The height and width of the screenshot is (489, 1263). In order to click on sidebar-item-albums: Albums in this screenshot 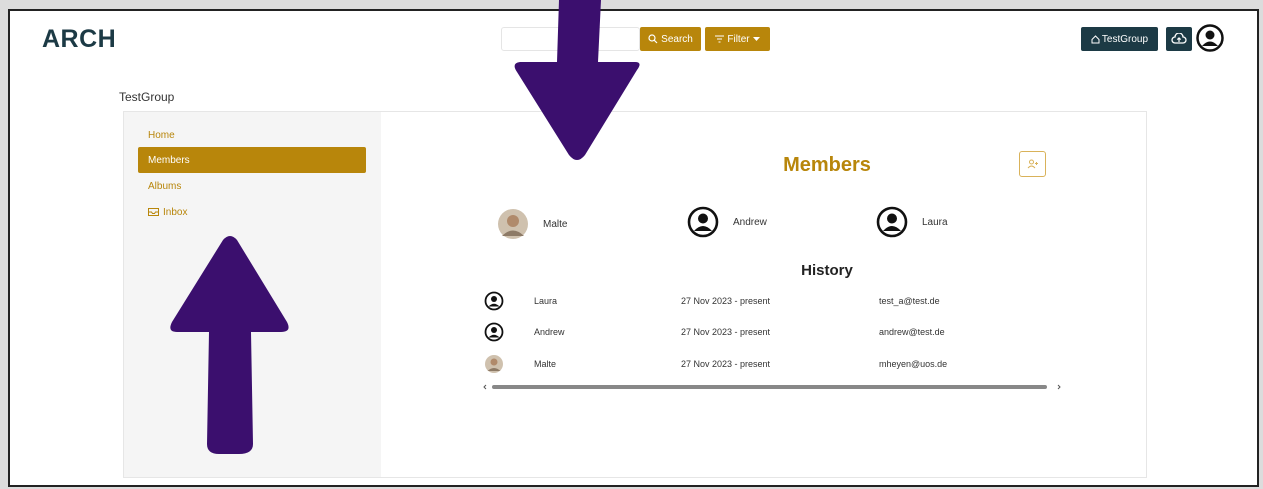, I will do `click(252, 186)`.